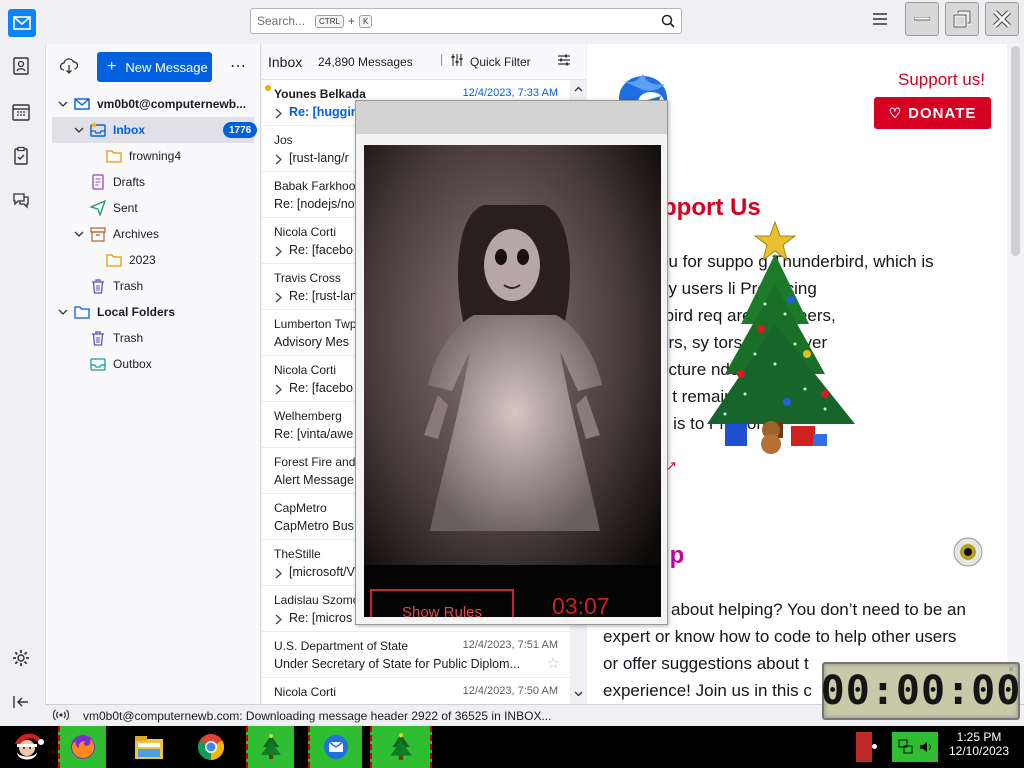 The width and height of the screenshot is (1024, 768). What do you see at coordinates (22, 157) in the screenshot?
I see `tasks-icon` at bounding box center [22, 157].